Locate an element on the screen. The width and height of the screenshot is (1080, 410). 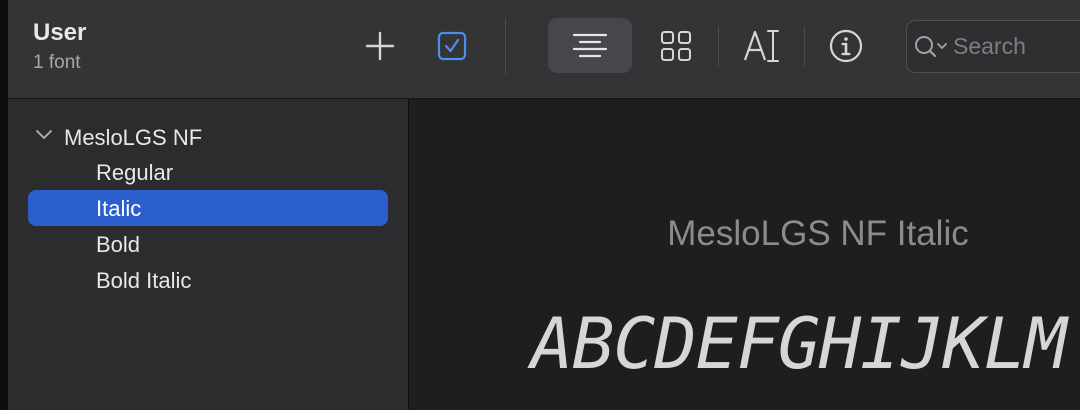
validate-font-button is located at coordinates (452, 46).